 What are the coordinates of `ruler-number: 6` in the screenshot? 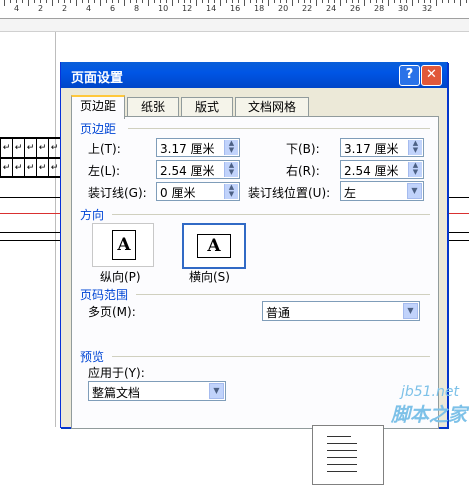 It's located at (113, 8).